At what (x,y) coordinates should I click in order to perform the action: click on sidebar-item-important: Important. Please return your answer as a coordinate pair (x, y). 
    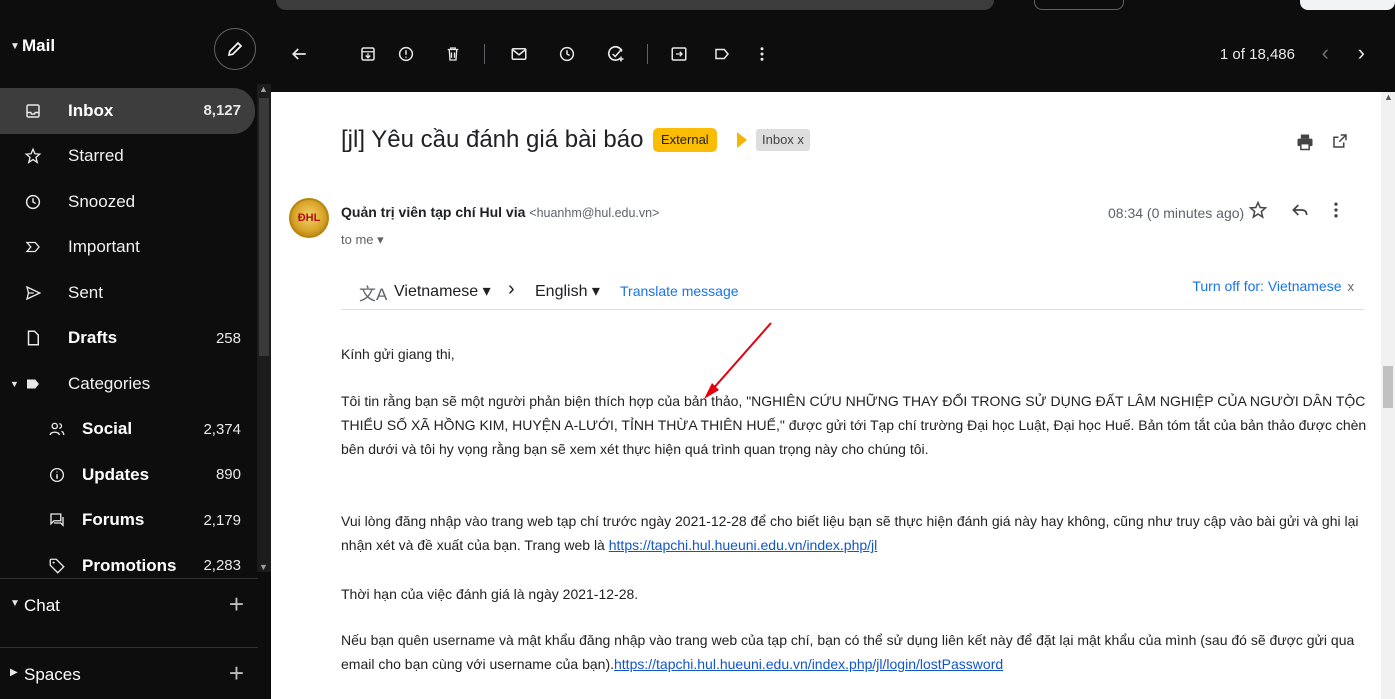
    Looking at the image, I should click on (127, 248).